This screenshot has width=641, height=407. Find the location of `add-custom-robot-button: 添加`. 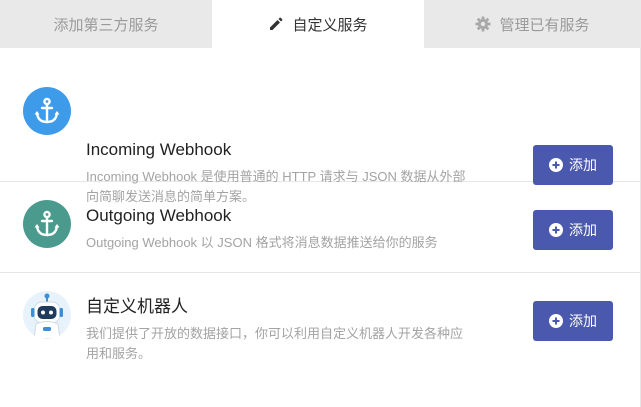

add-custom-robot-button: 添加 is located at coordinates (573, 321).